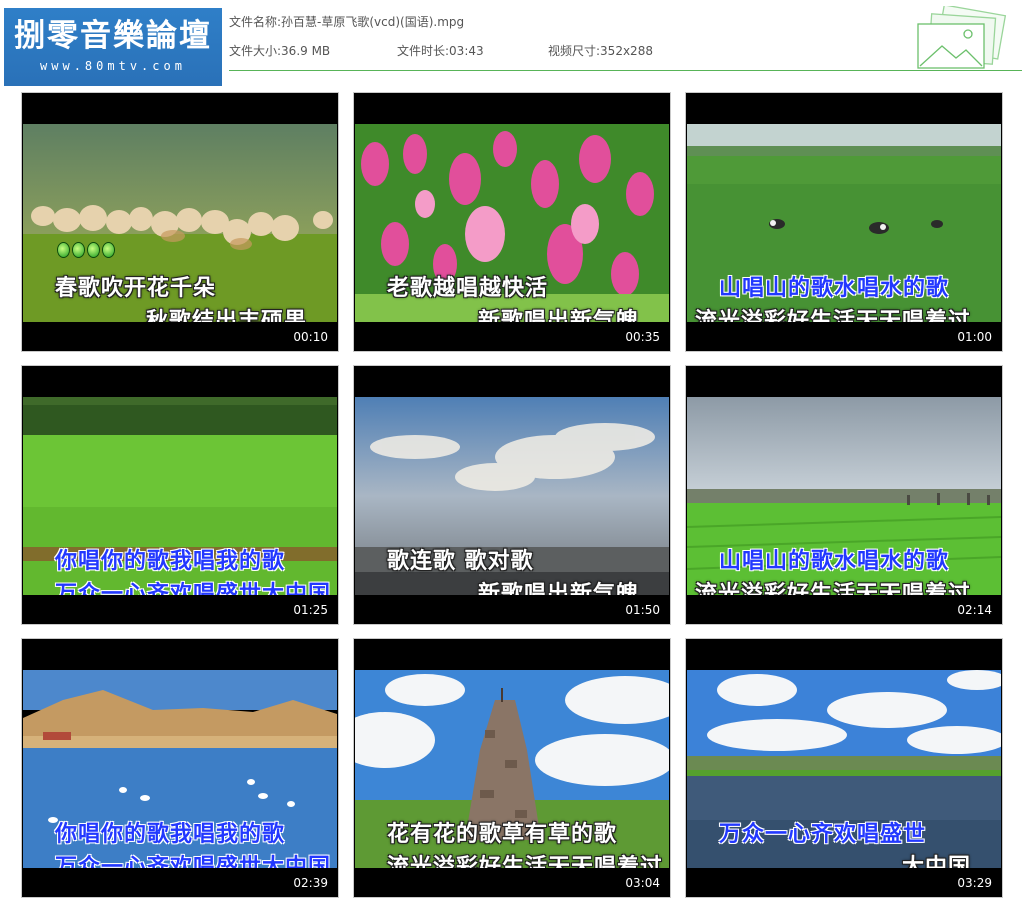 The image size is (1024, 918). I want to click on thumbnail-6: 山唱山的歌水唱水的歌 流光溢彩好生活天天唱着过 02:14, so click(844, 495).